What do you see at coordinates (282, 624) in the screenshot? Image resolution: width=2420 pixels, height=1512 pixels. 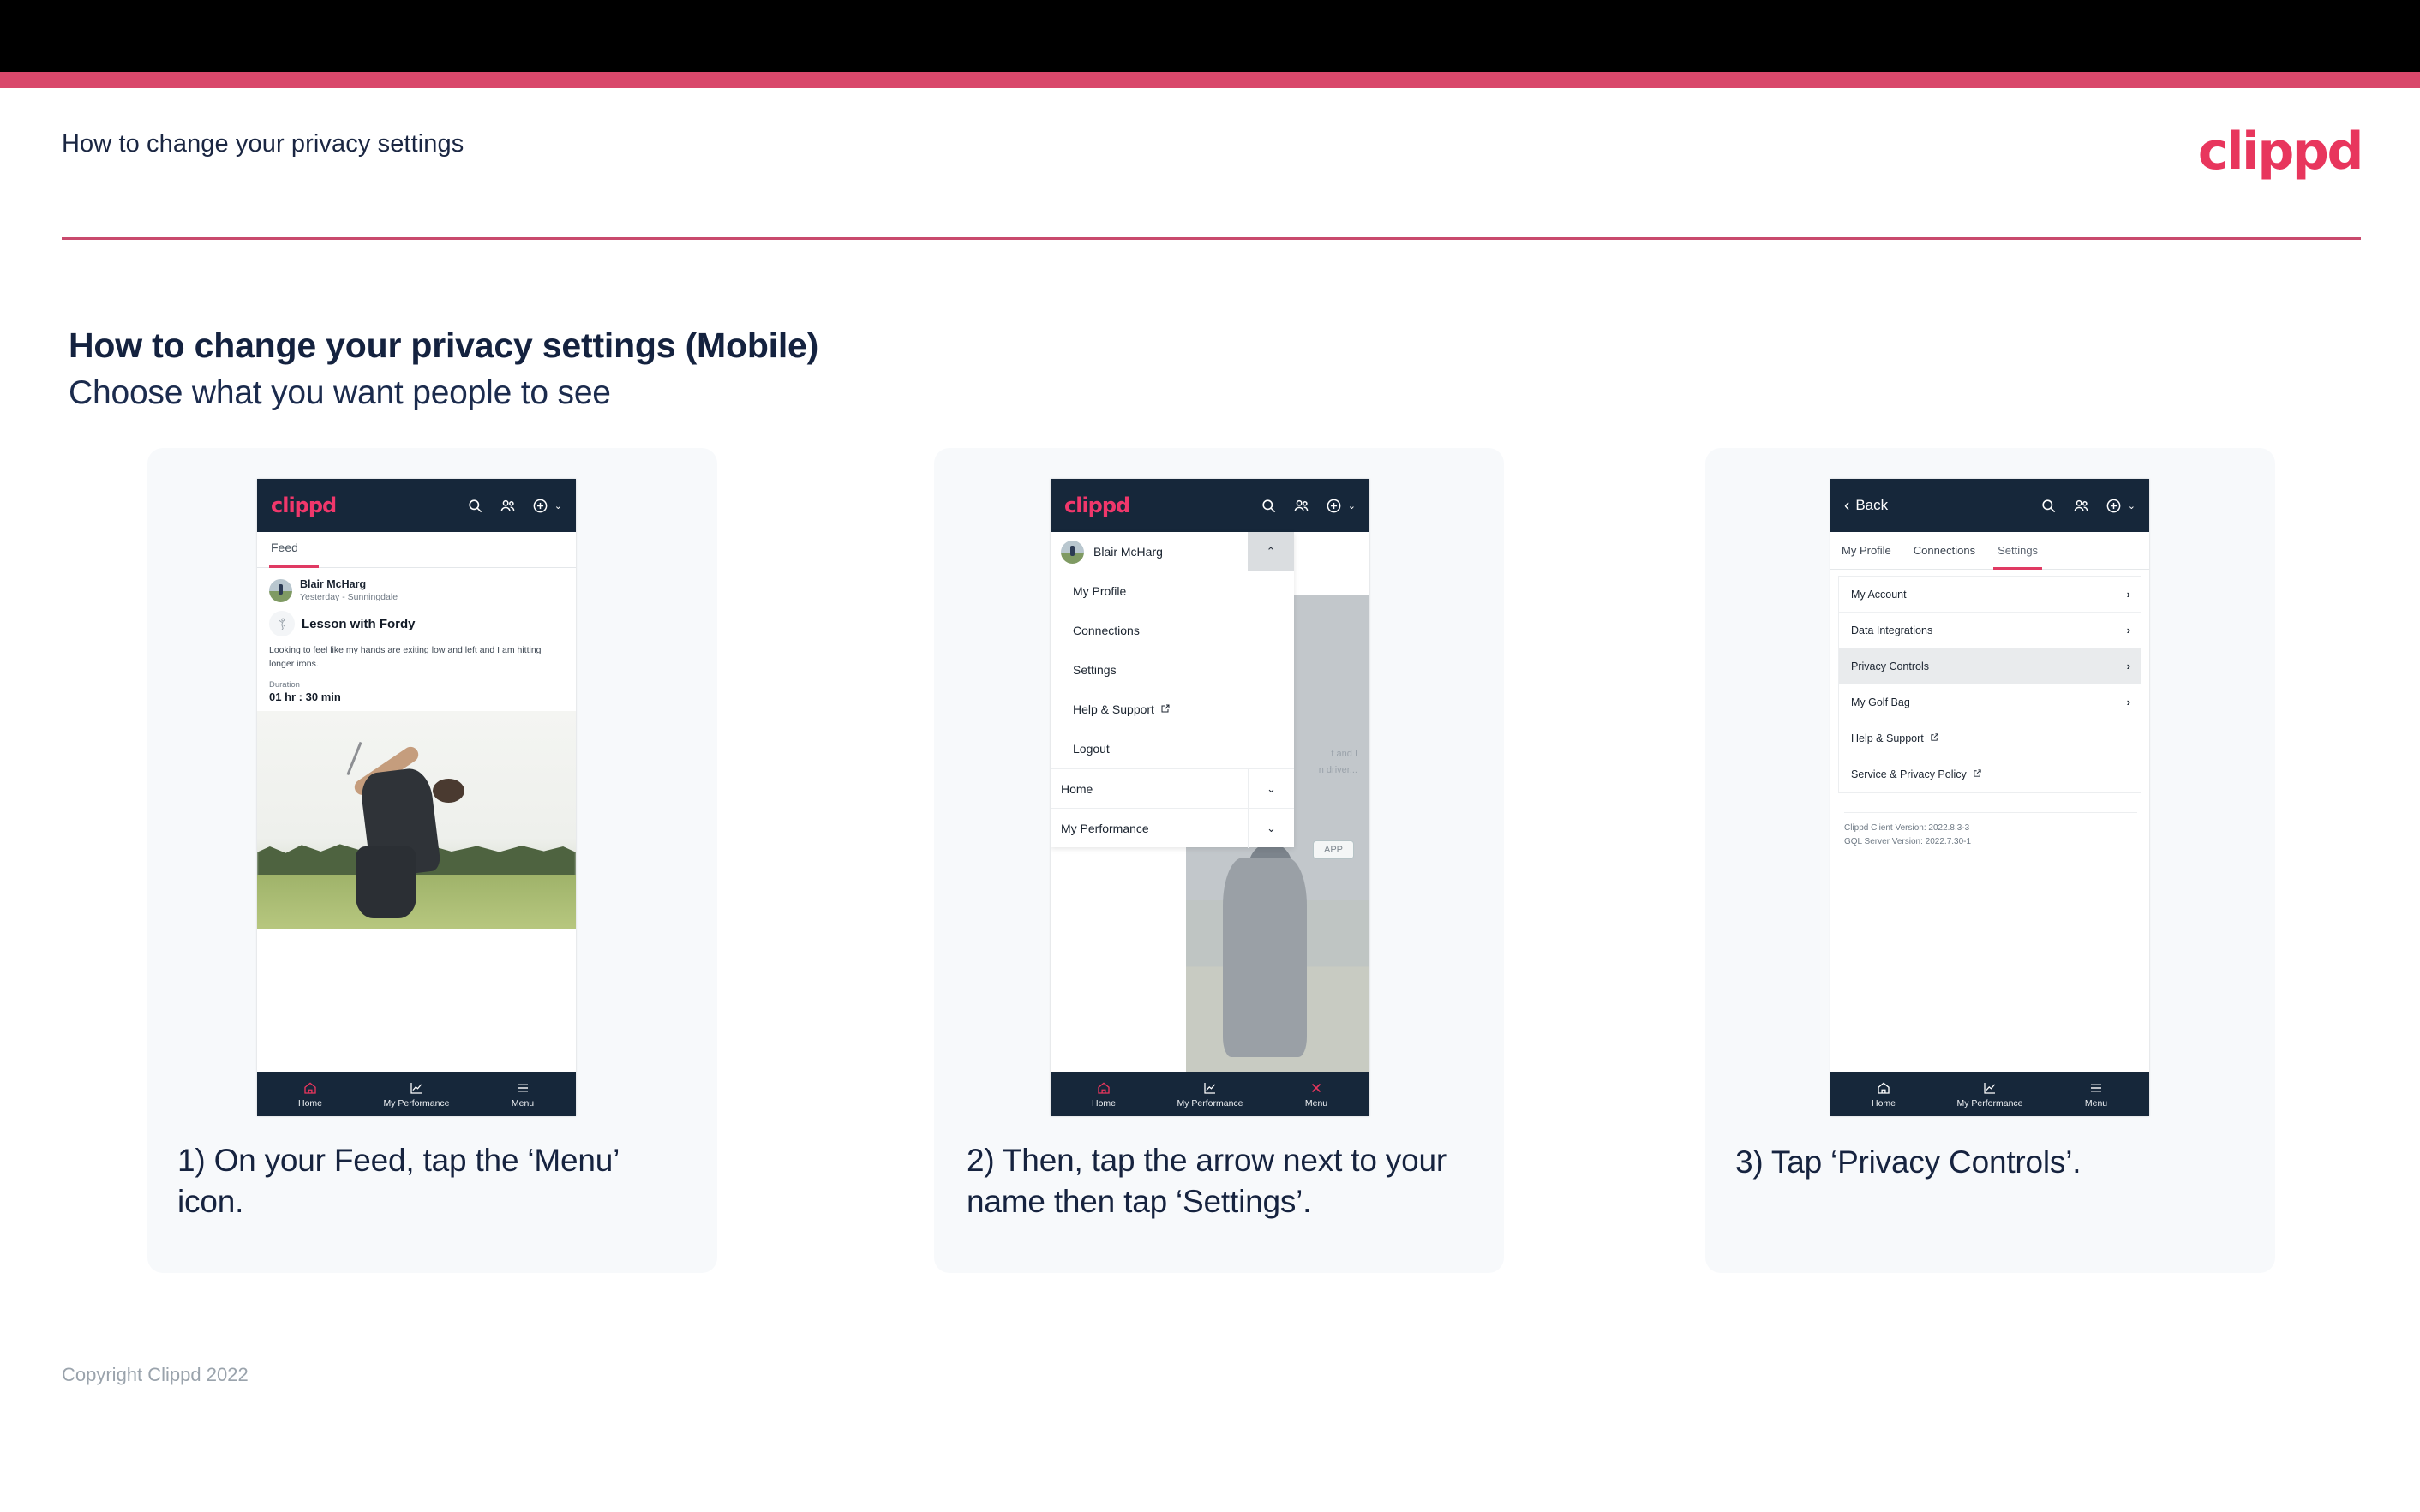 I see `golf-swing-icon` at bounding box center [282, 624].